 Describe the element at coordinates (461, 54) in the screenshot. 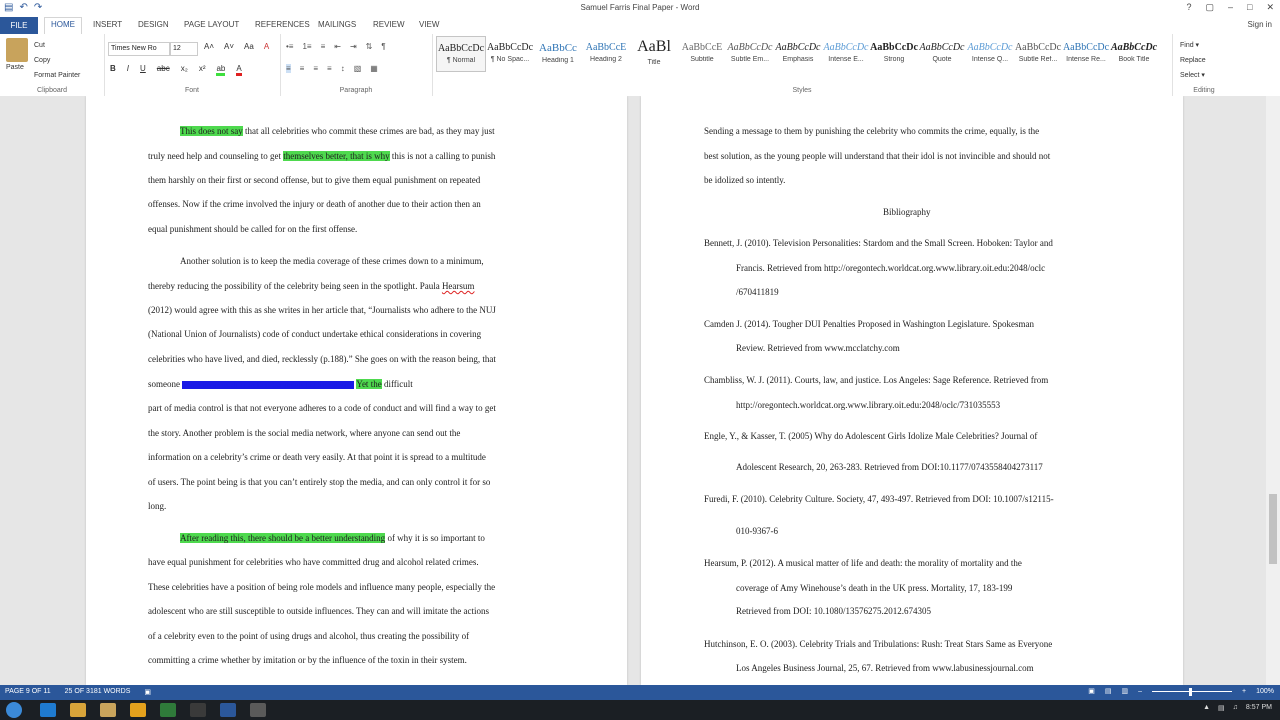

I see `style-normal: AaBbCcDc ¶ Normal` at that location.